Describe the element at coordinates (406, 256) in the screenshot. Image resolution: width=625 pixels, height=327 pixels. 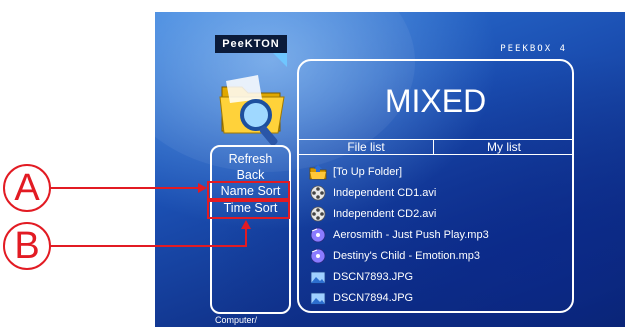
I see `file-name: Destiny's Child - Emotion.mp3` at that location.